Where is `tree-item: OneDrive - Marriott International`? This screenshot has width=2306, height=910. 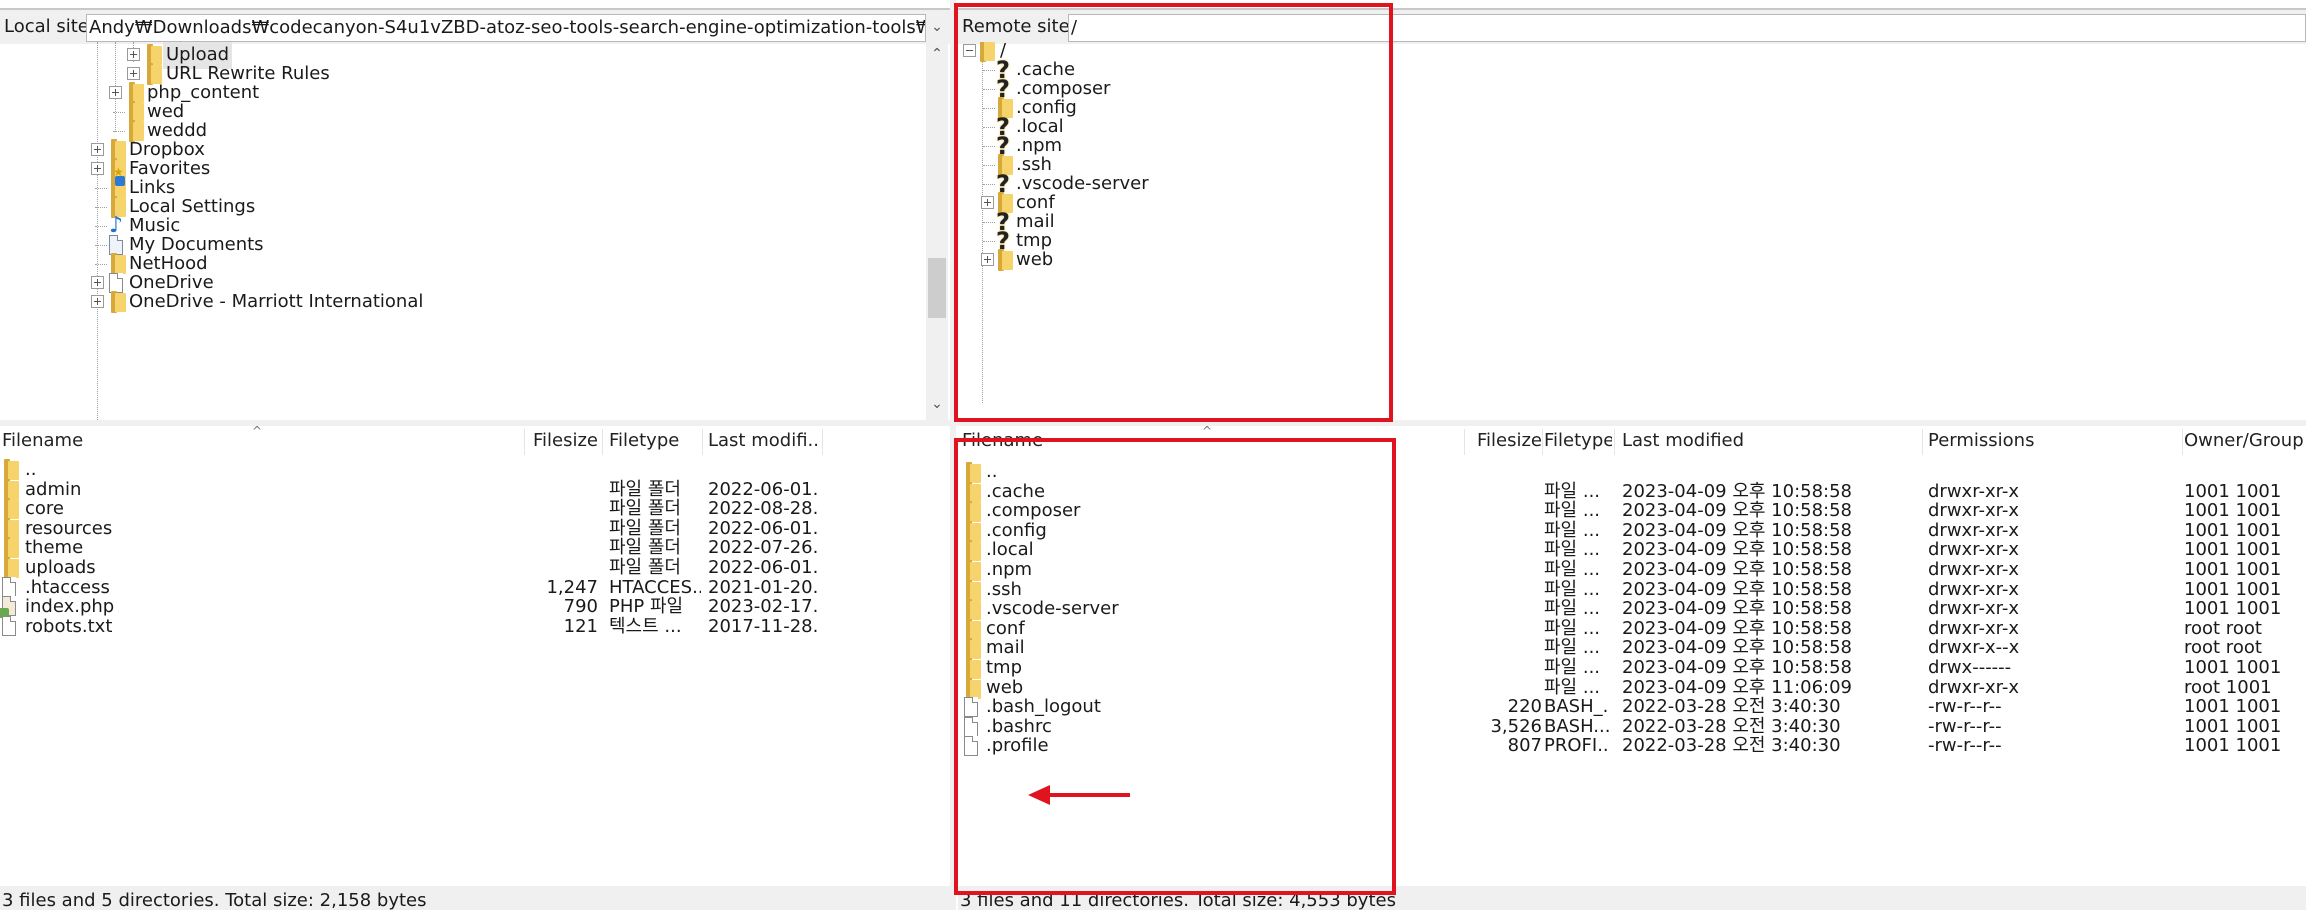 tree-item: OneDrive - Marriott International is located at coordinates (463, 302).